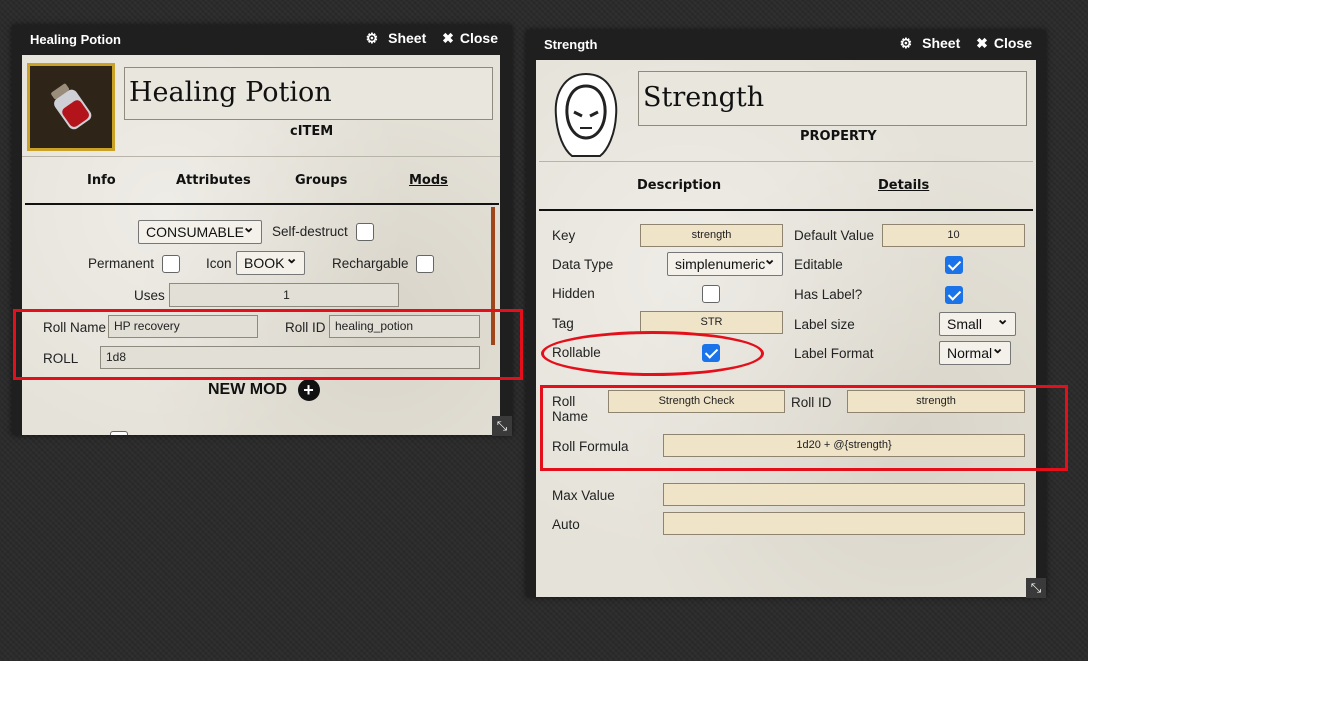 The height and width of the screenshot is (717, 1320). Describe the element at coordinates (312, 131) in the screenshot. I see `item-type-label: cITEM` at that location.